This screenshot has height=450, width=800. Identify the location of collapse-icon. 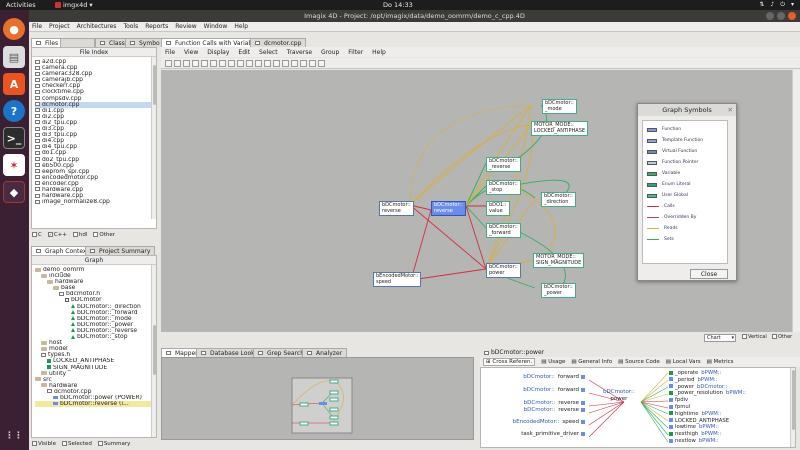
(267, 63).